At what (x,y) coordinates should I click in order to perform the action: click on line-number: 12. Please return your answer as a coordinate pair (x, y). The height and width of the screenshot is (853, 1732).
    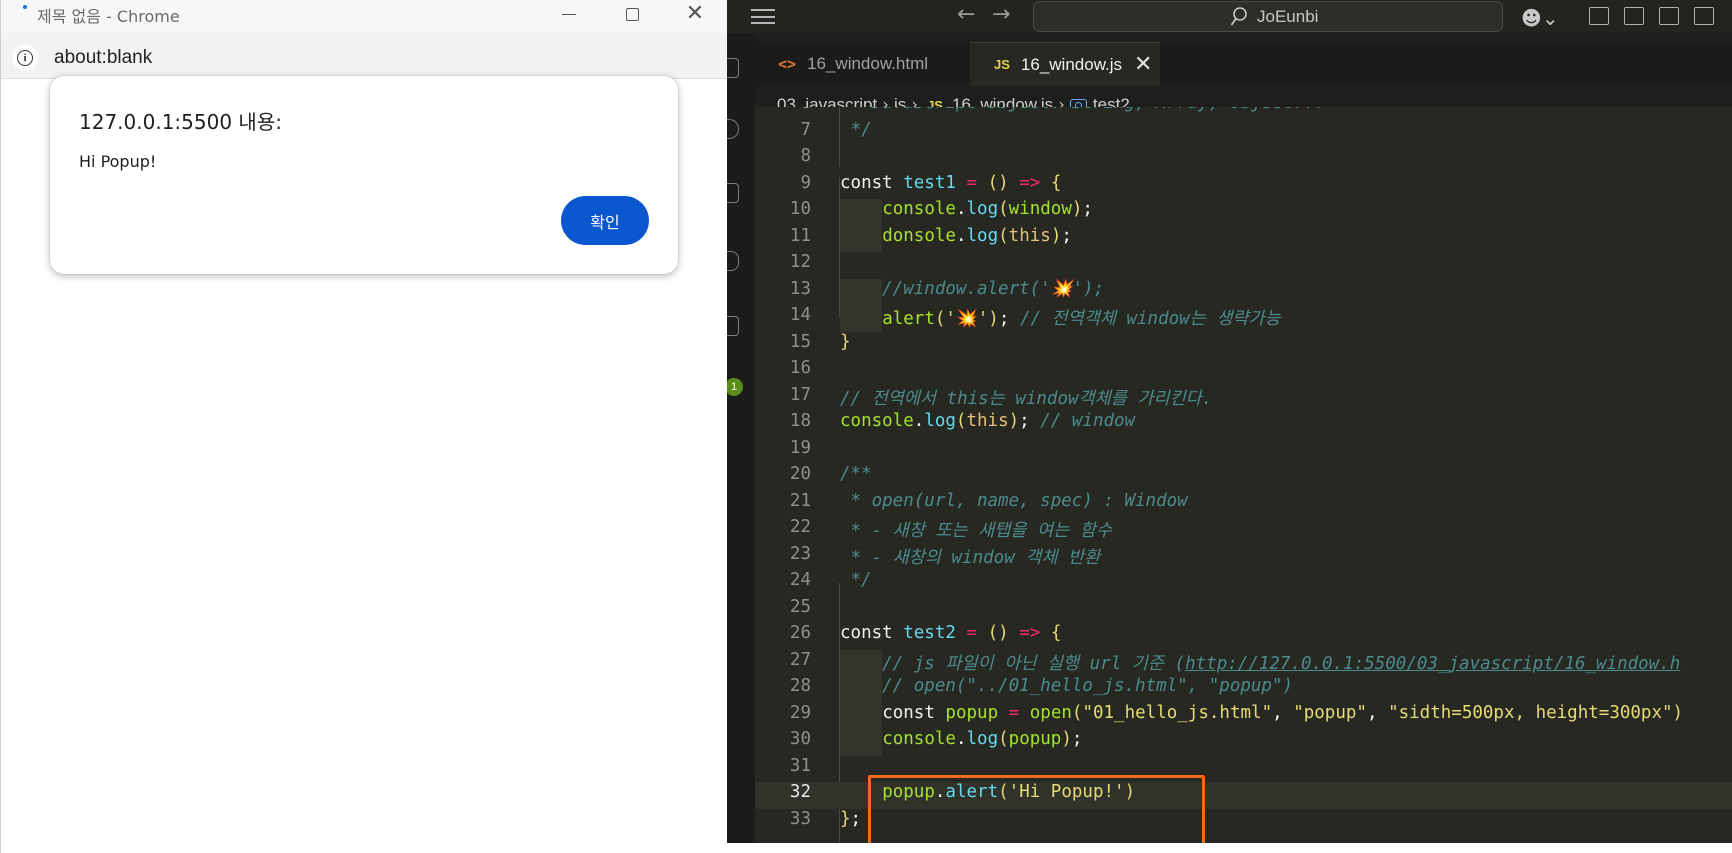
    Looking at the image, I should click on (800, 262).